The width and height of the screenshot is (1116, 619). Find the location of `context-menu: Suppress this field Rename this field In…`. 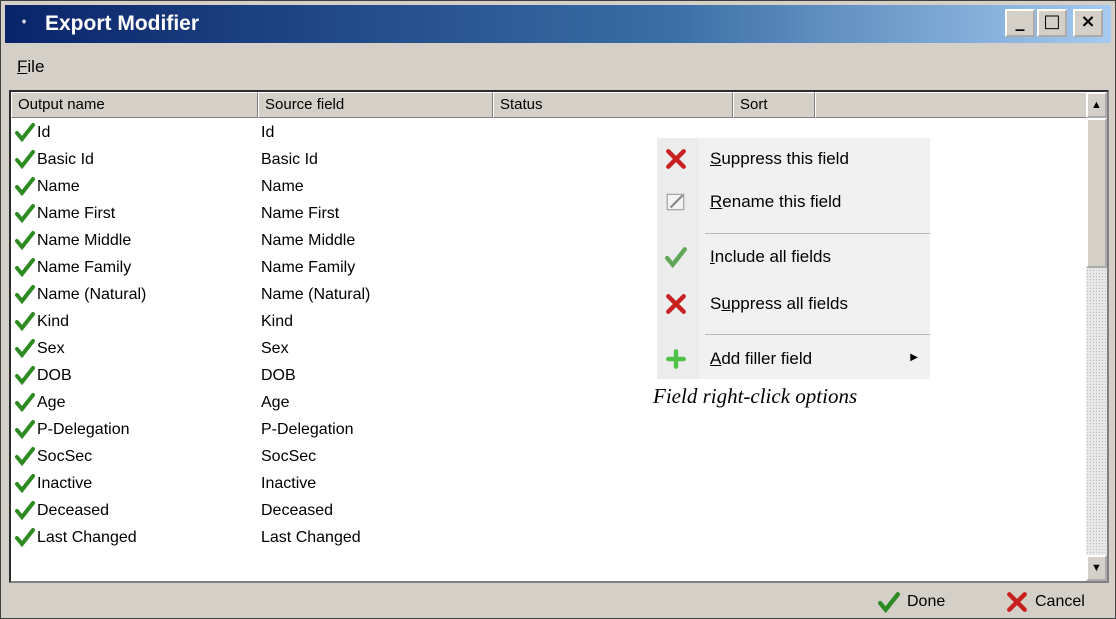

context-menu: Suppress this field Rename this field In… is located at coordinates (793, 258).